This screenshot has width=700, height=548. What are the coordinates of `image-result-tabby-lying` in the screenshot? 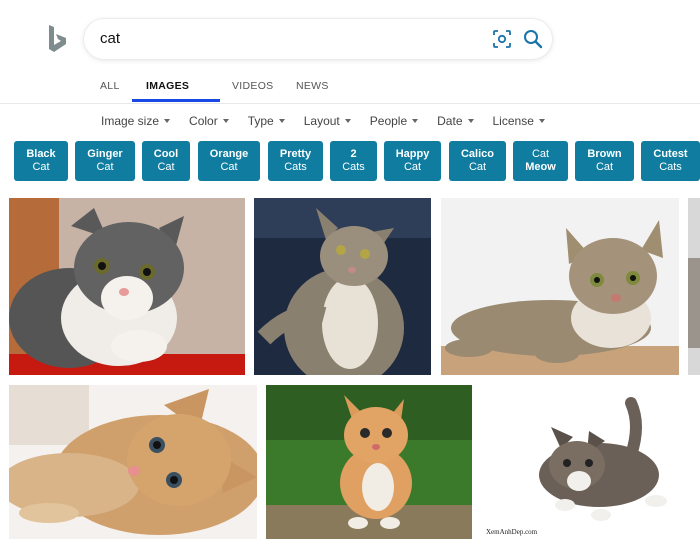 It's located at (560, 286).